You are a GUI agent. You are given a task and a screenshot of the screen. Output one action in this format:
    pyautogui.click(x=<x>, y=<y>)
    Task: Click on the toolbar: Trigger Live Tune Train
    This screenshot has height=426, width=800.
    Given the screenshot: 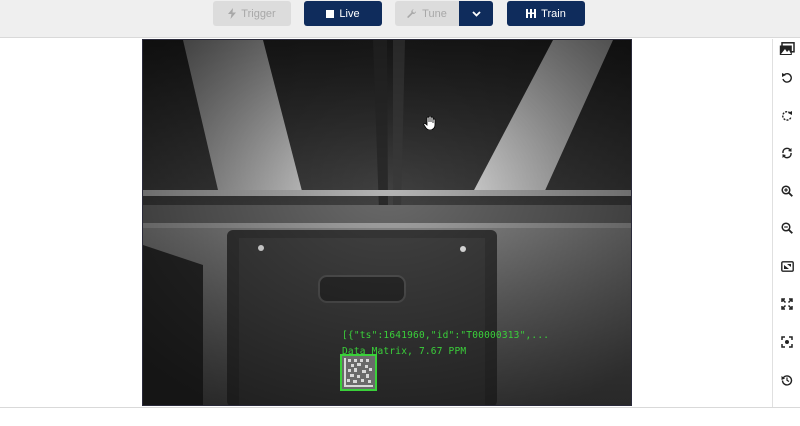 What is the action you would take?
    pyautogui.click(x=400, y=19)
    